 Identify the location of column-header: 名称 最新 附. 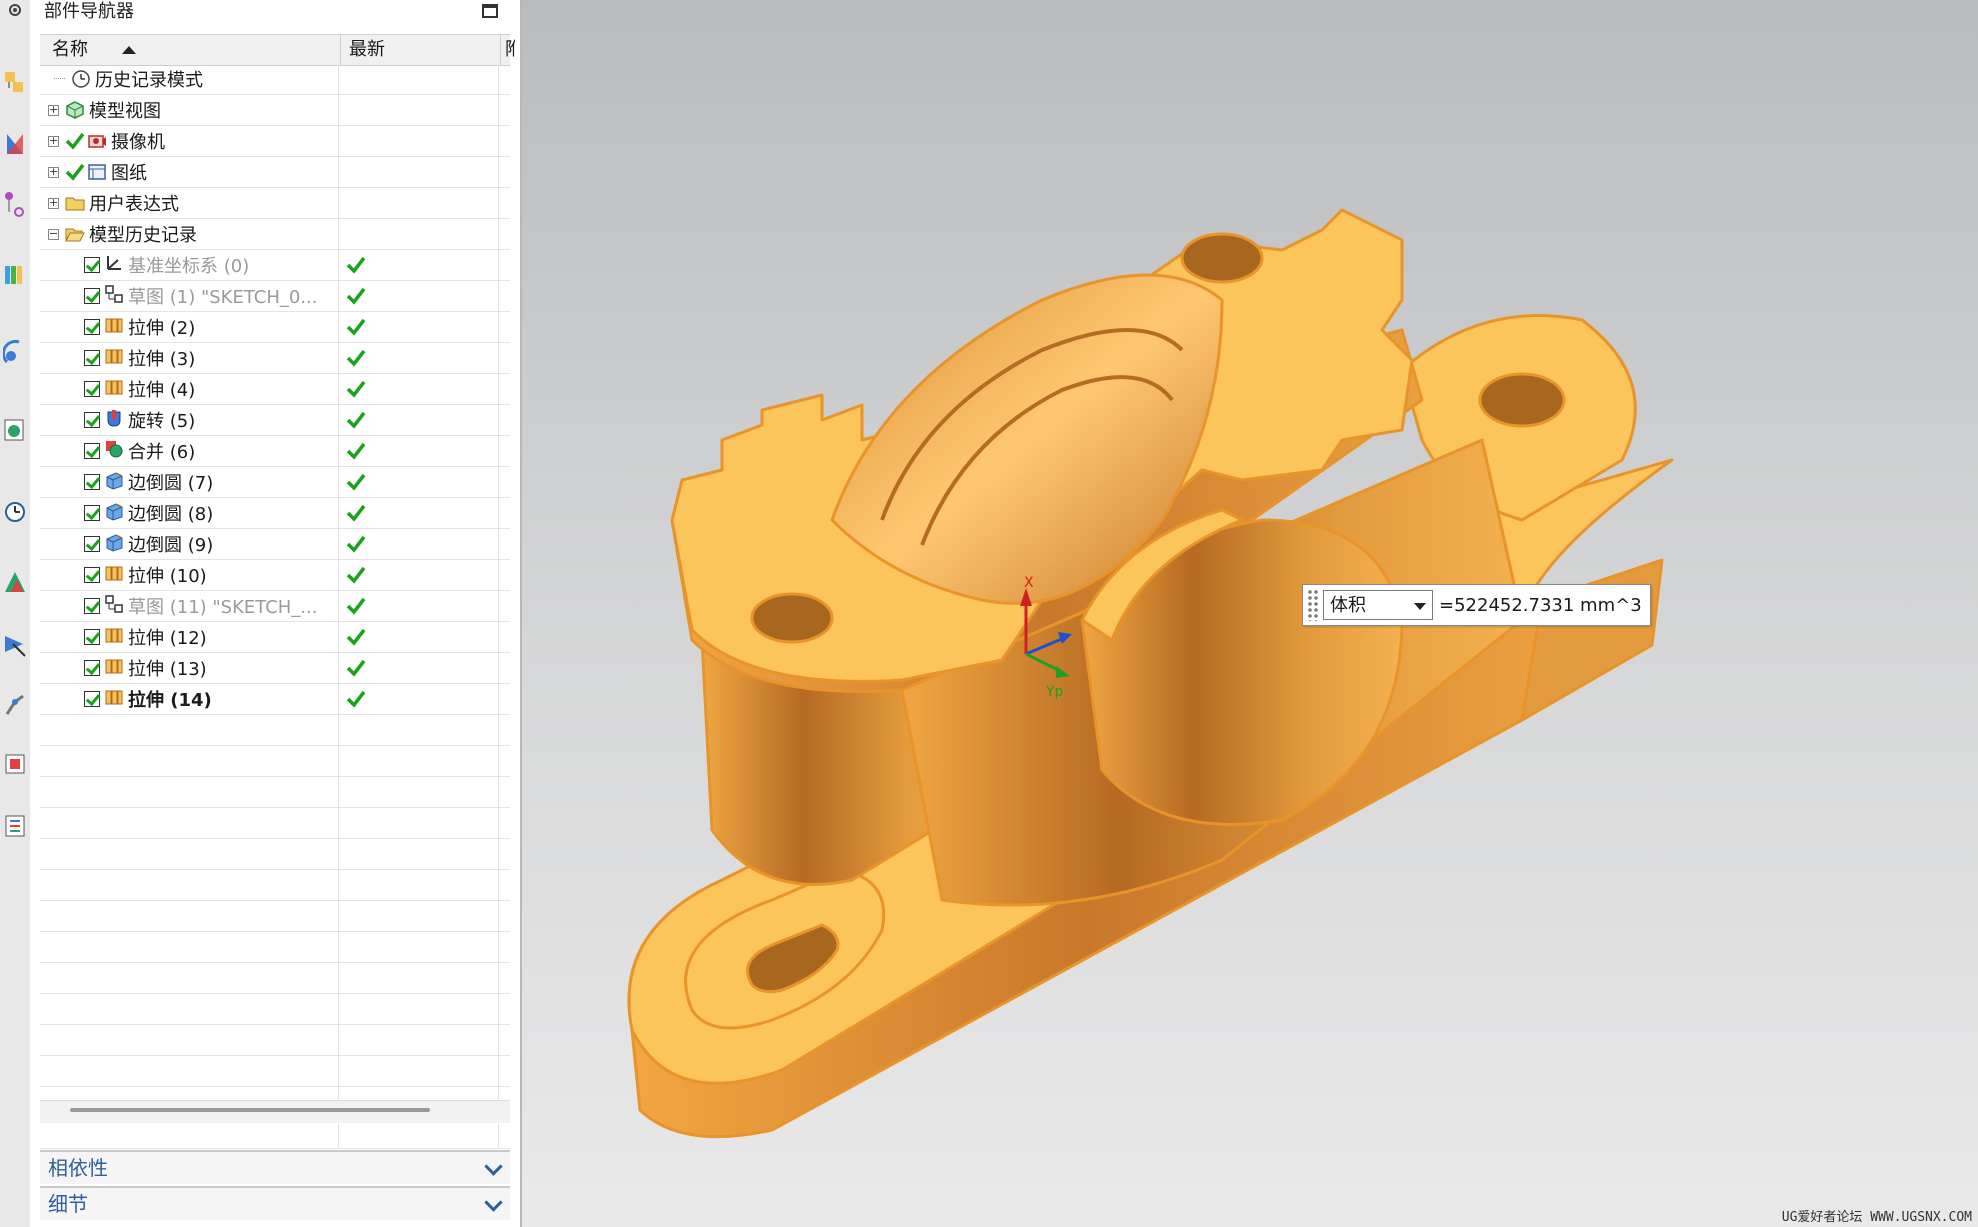
(277, 50).